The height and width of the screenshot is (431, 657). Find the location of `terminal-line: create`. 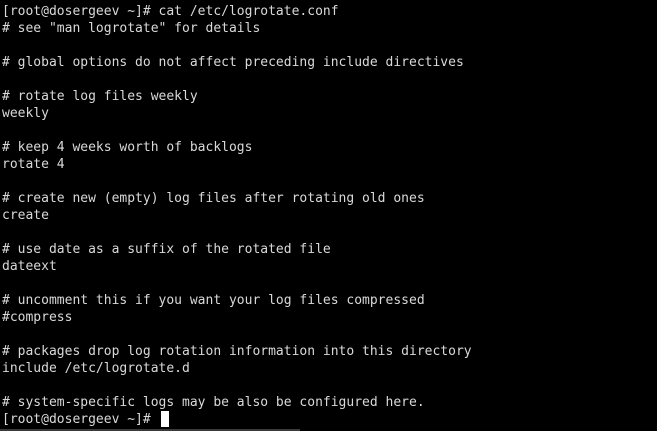

terminal-line: create is located at coordinates (25, 215).